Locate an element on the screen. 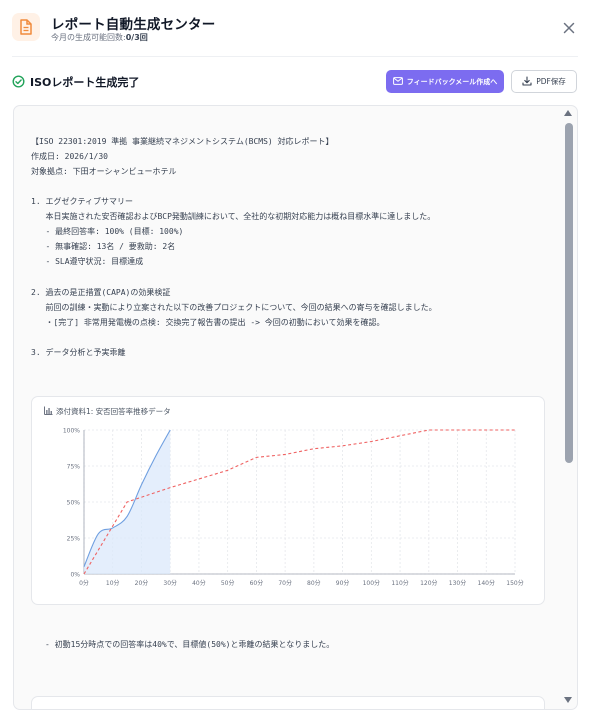  x-tick-label: 50分 is located at coordinates (228, 583).